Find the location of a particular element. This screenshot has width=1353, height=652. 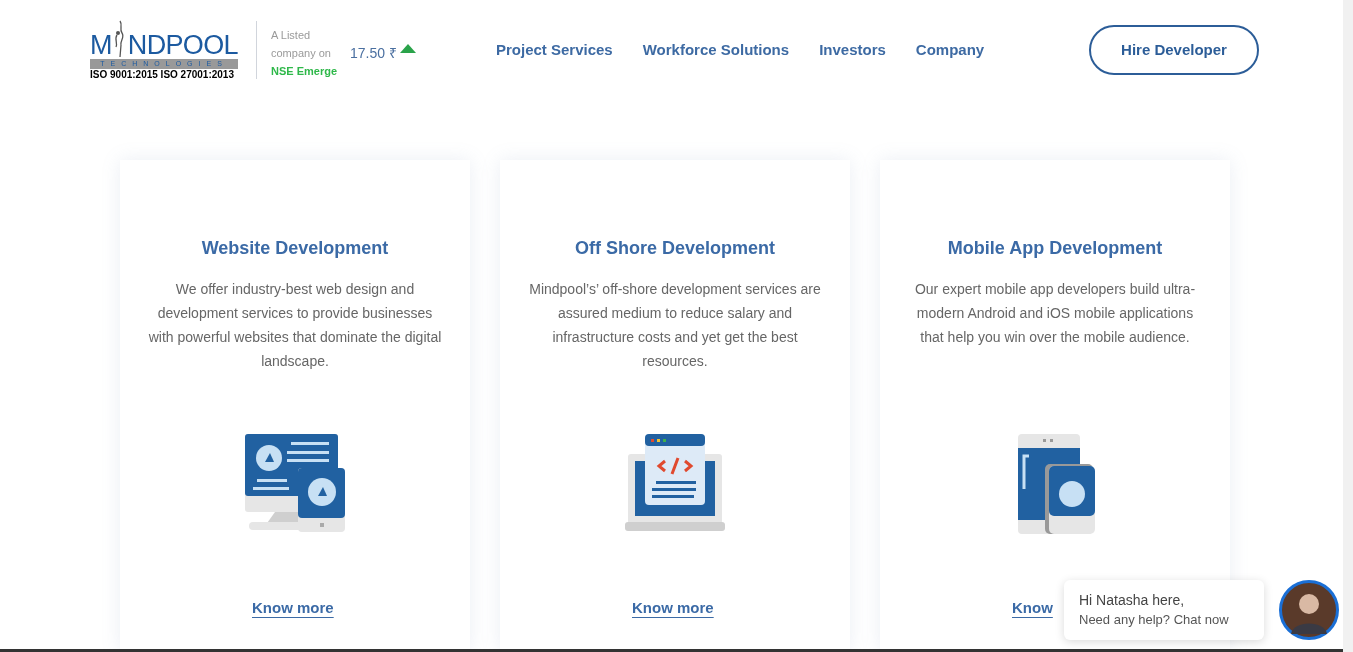

hire-developer-button: Hire Developer is located at coordinates (1174, 50).